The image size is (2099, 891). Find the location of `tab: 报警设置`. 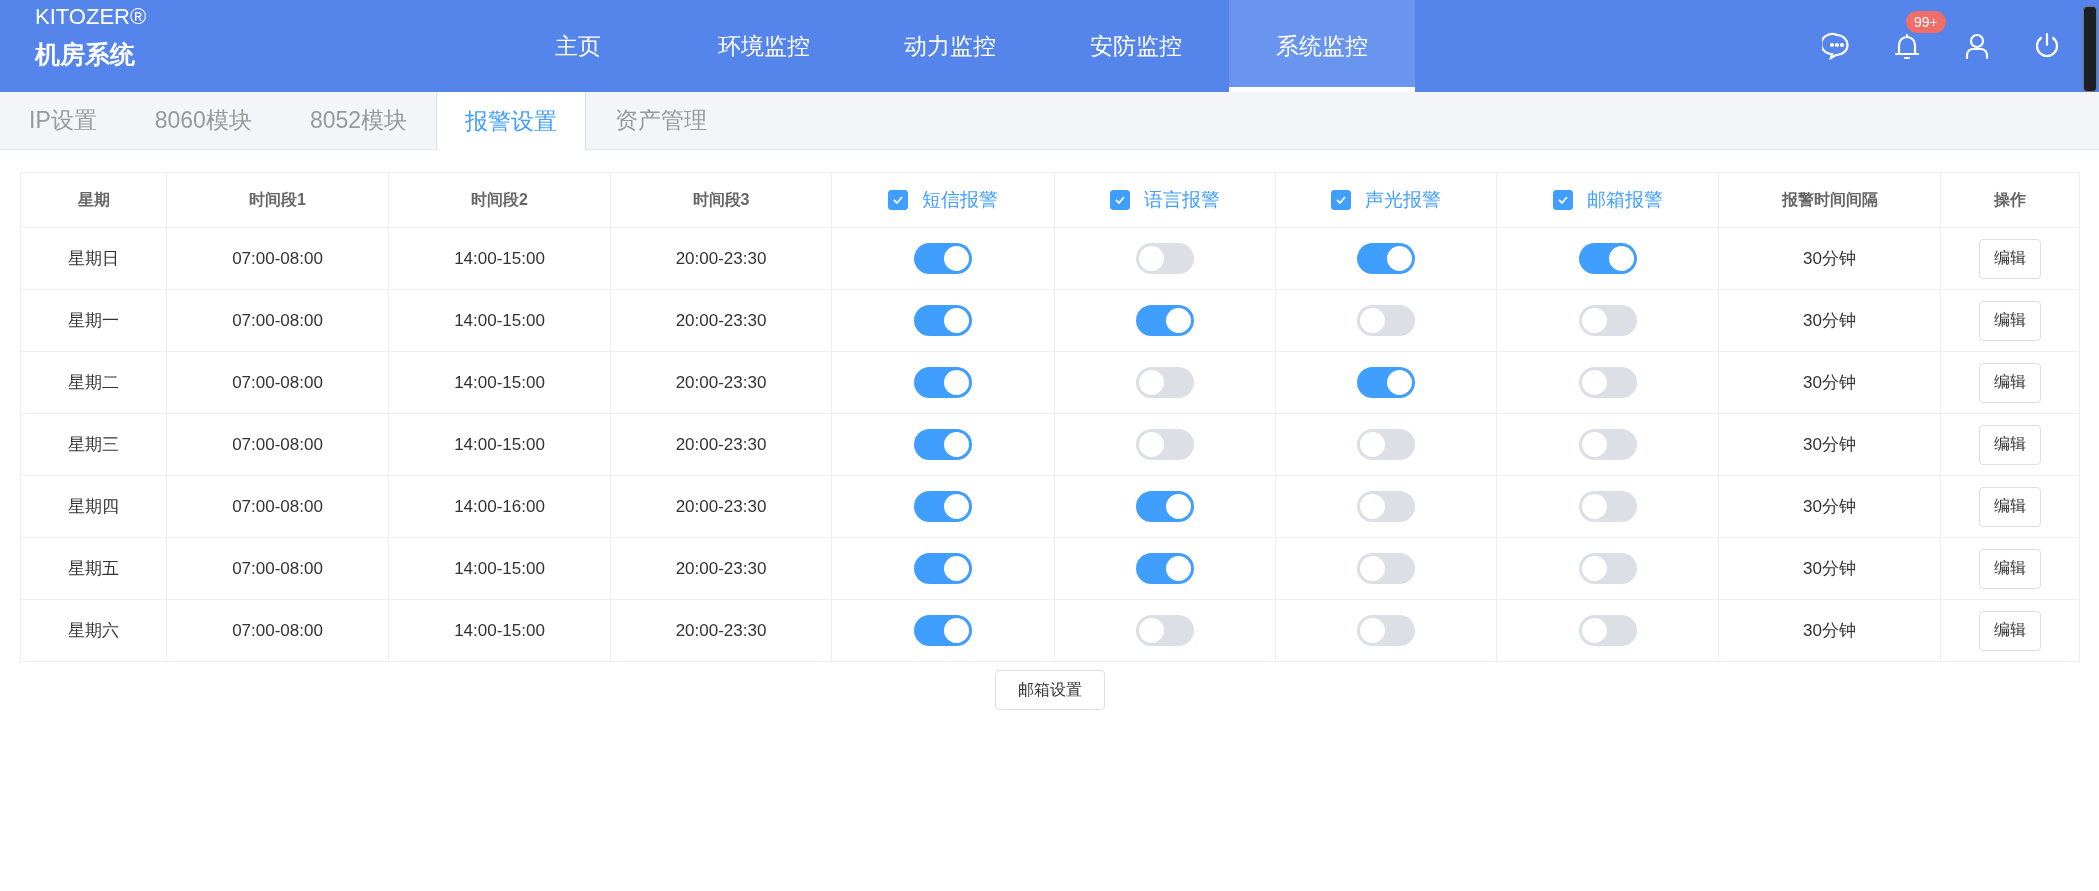

tab: 报警设置 is located at coordinates (511, 121).